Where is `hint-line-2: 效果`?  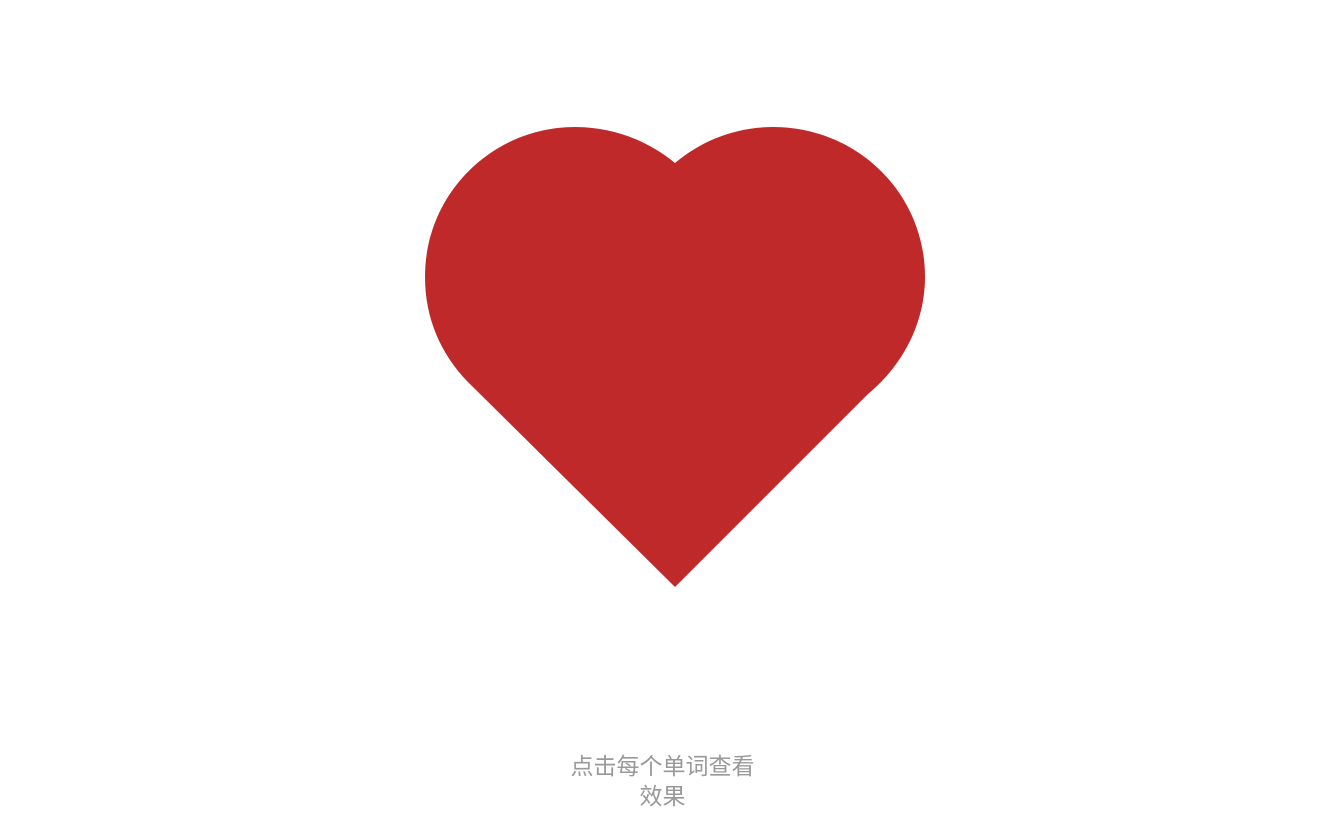
hint-line-2: 效果 is located at coordinates (662, 797).